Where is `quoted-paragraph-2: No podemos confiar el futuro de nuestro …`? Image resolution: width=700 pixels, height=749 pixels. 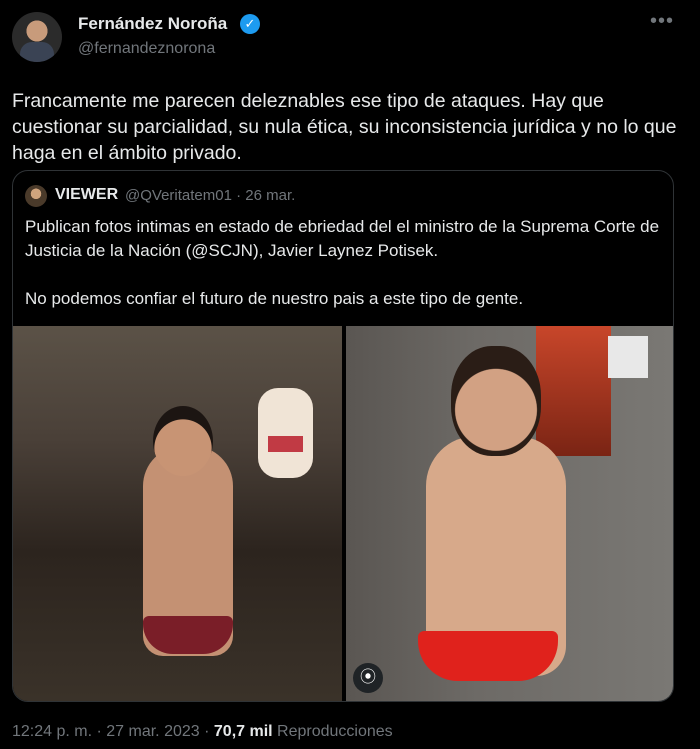 quoted-paragraph-2: No podemos confiar el futuro de nuestro … is located at coordinates (274, 298).